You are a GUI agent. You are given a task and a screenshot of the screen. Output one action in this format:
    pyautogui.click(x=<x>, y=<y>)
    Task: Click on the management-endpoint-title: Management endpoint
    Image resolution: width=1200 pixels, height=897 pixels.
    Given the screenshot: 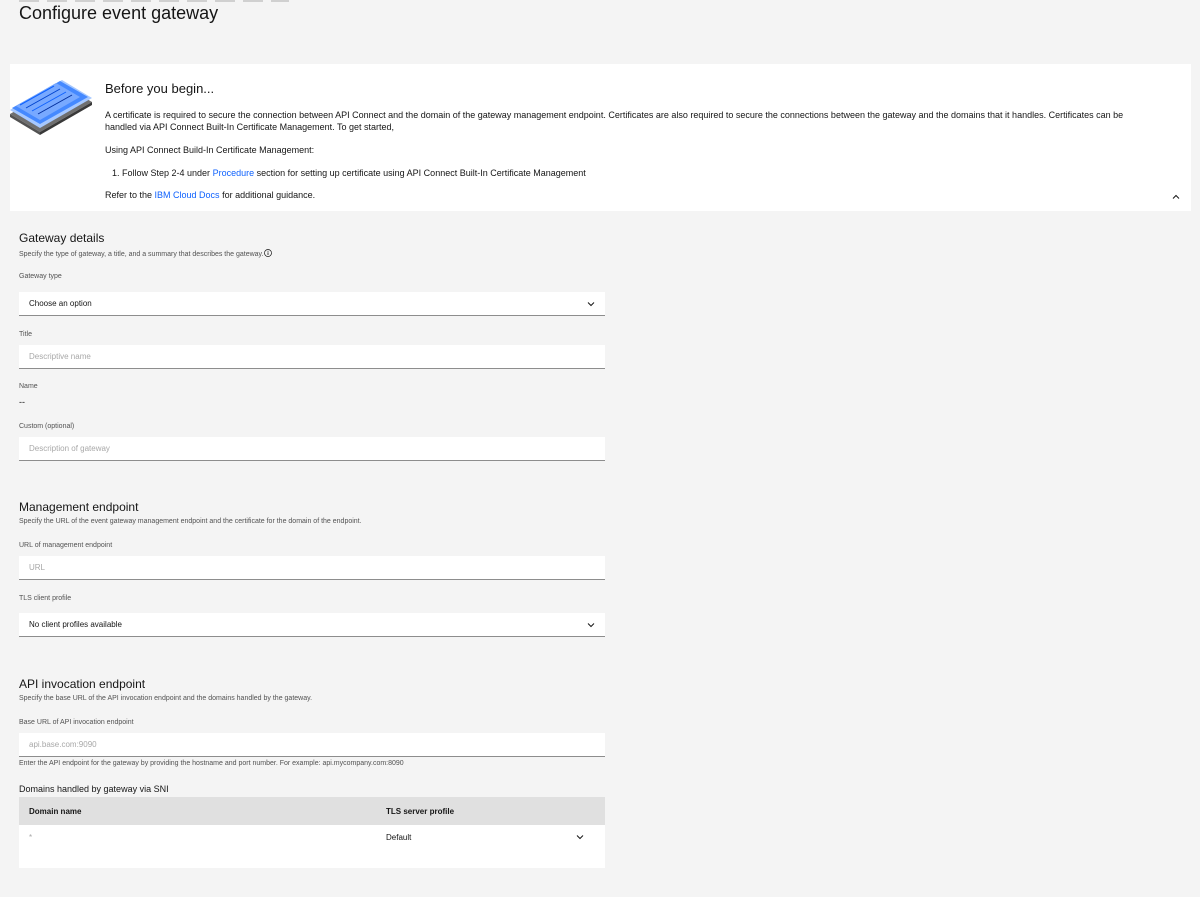 What is the action you would take?
    pyautogui.click(x=79, y=507)
    